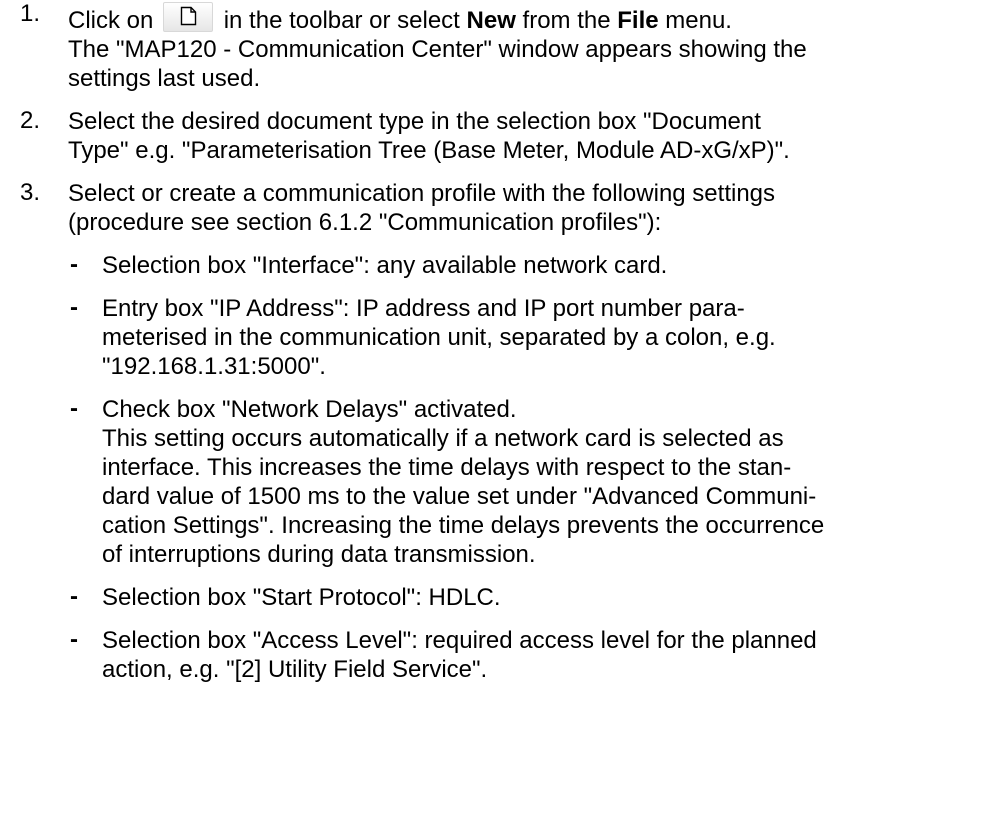 This screenshot has height=821, width=1003. Describe the element at coordinates (535, 597) in the screenshot. I see `setting-item-start-protocol: - Selection box "Start Protocol": HDLC.` at that location.